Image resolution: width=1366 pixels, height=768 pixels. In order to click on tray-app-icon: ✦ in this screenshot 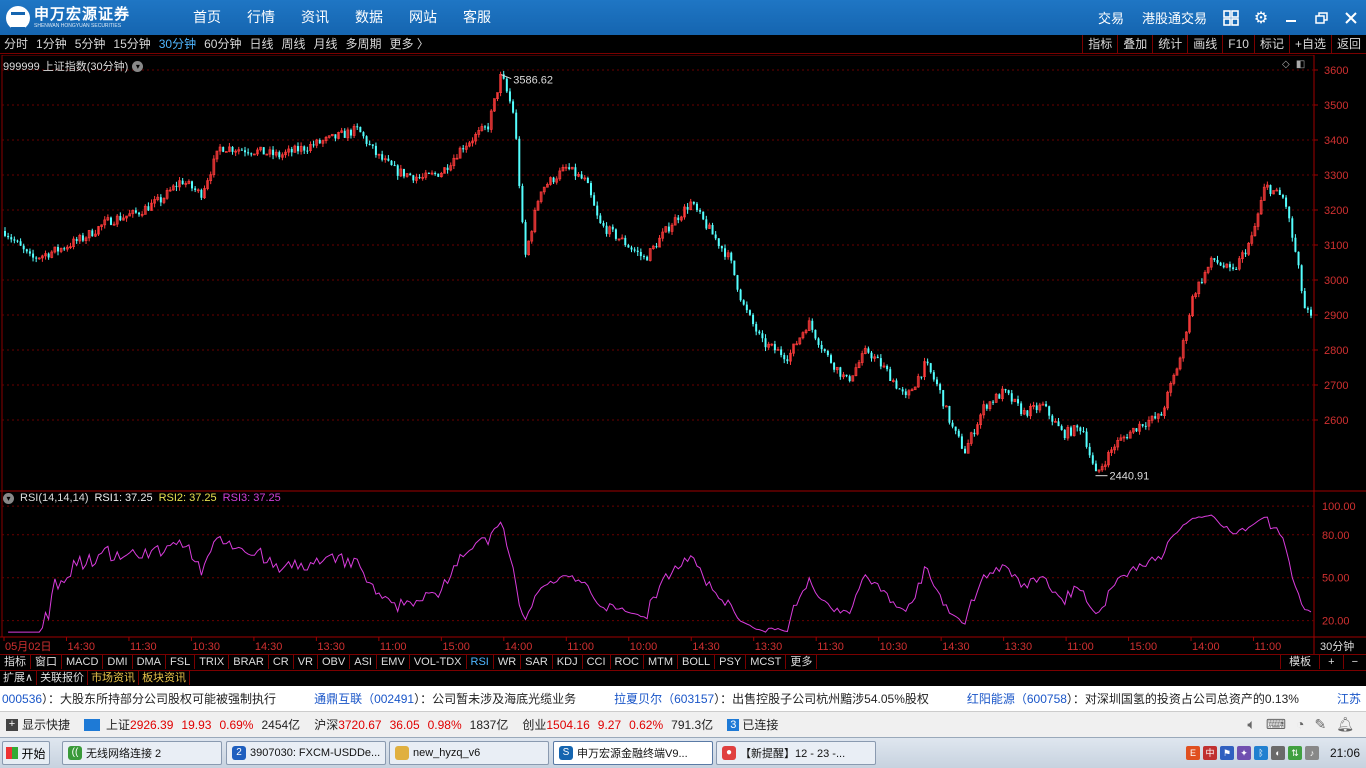, I will do `click(1243, 753)`.